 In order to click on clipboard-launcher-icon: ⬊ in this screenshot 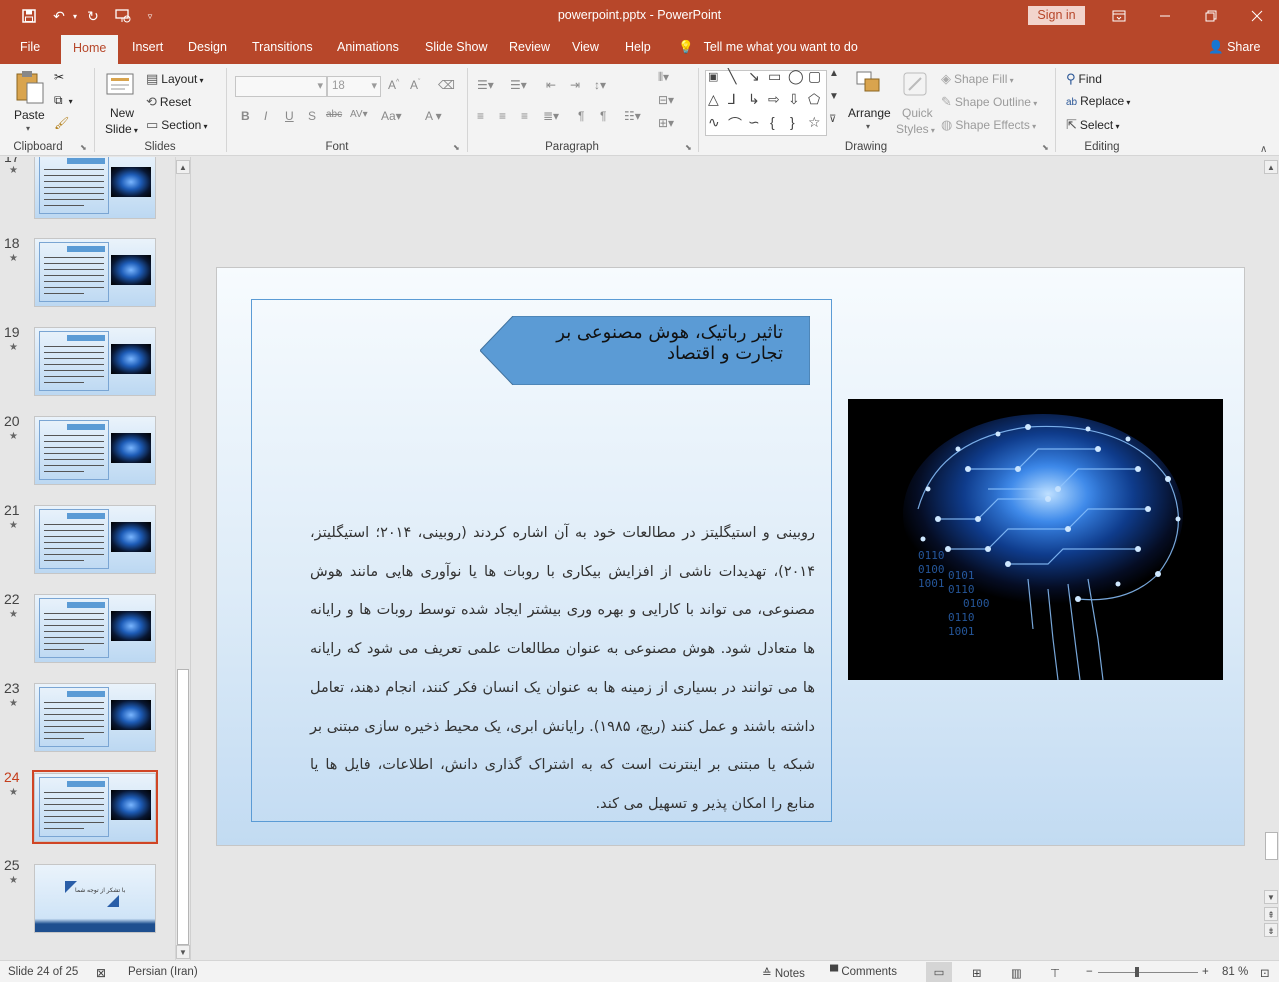, I will do `click(83, 147)`.